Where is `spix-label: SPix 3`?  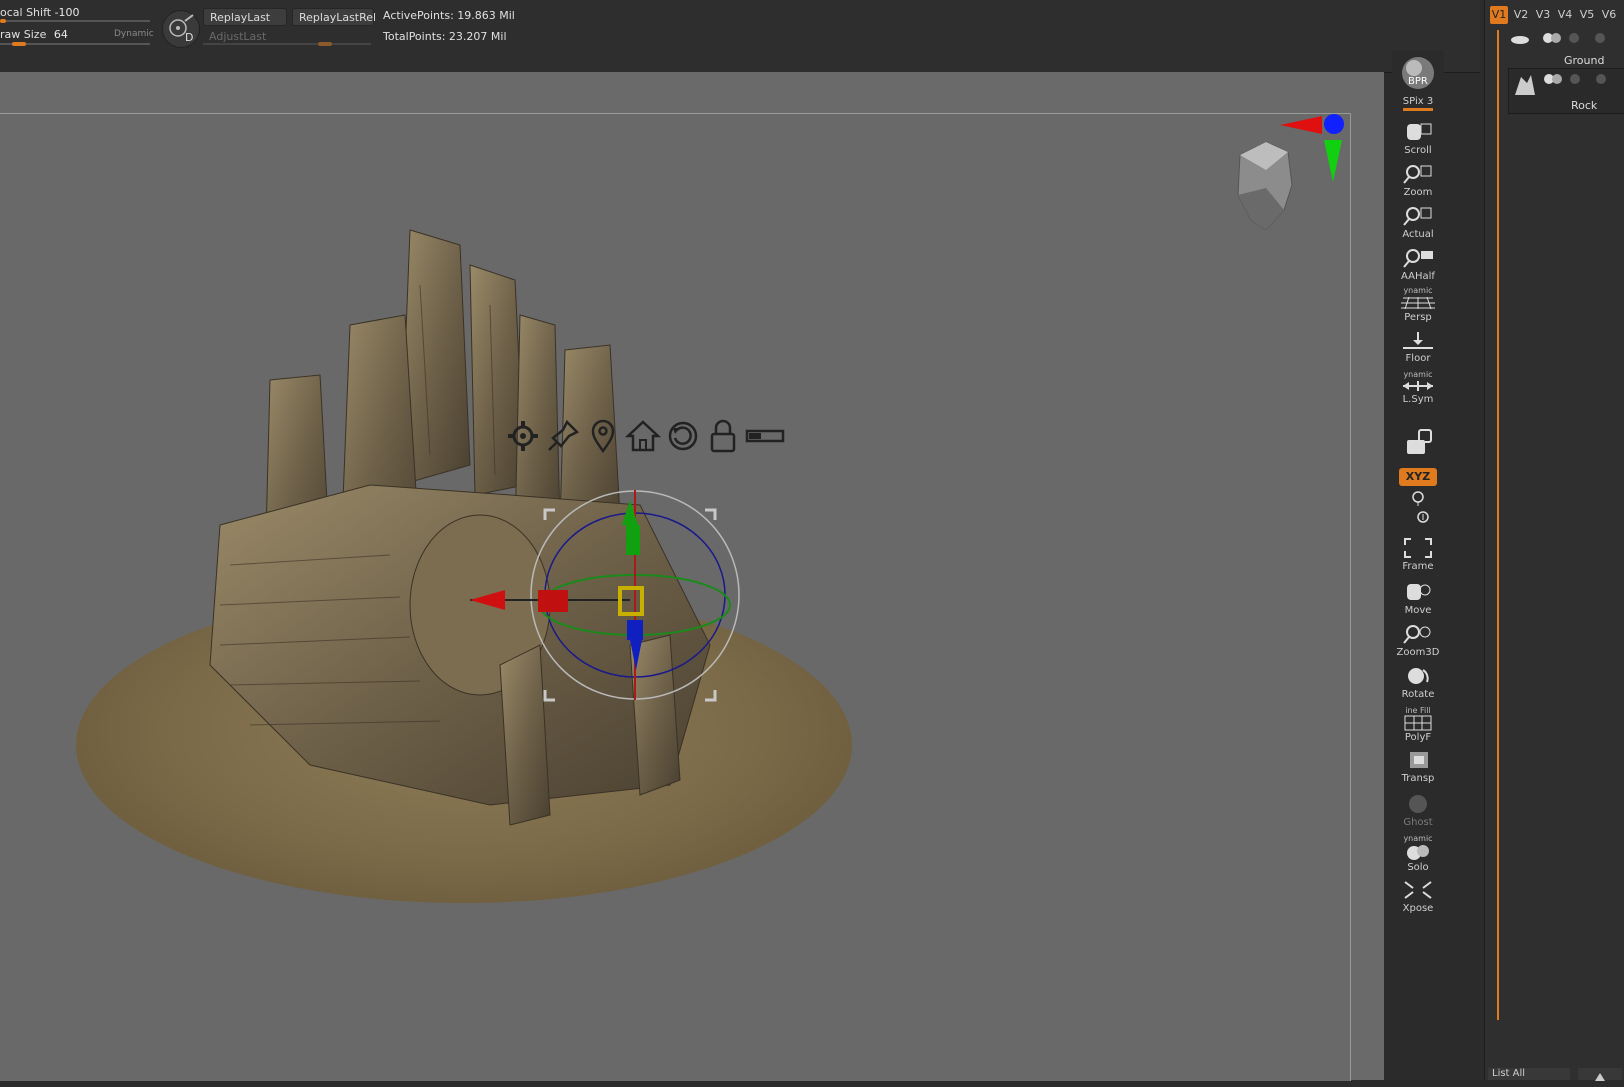
spix-label: SPix 3 is located at coordinates (1418, 101).